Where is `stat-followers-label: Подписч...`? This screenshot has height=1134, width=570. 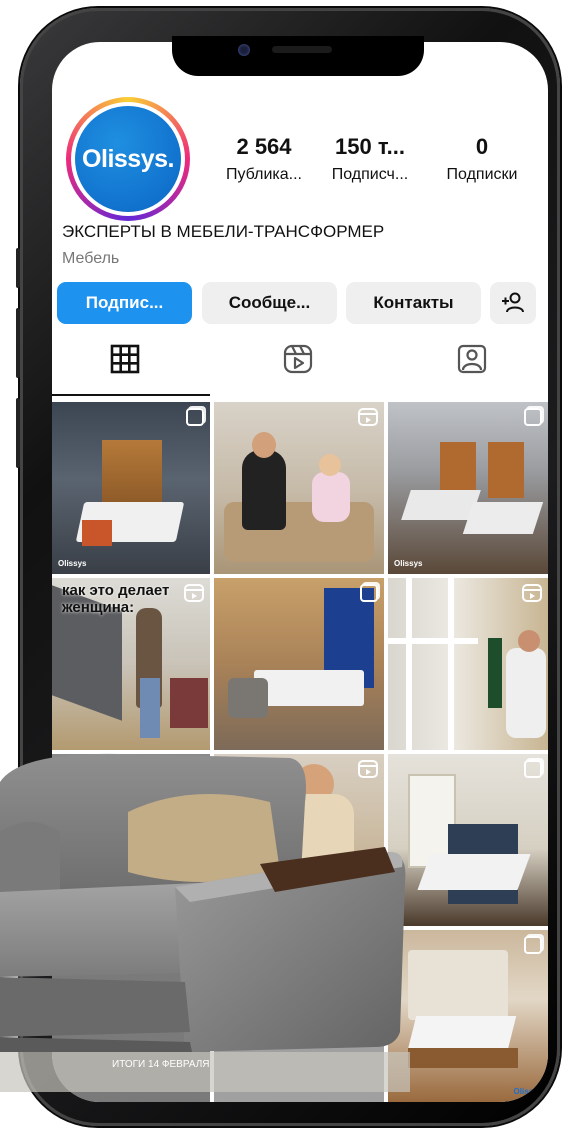 stat-followers-label: Подписч... is located at coordinates (370, 174).